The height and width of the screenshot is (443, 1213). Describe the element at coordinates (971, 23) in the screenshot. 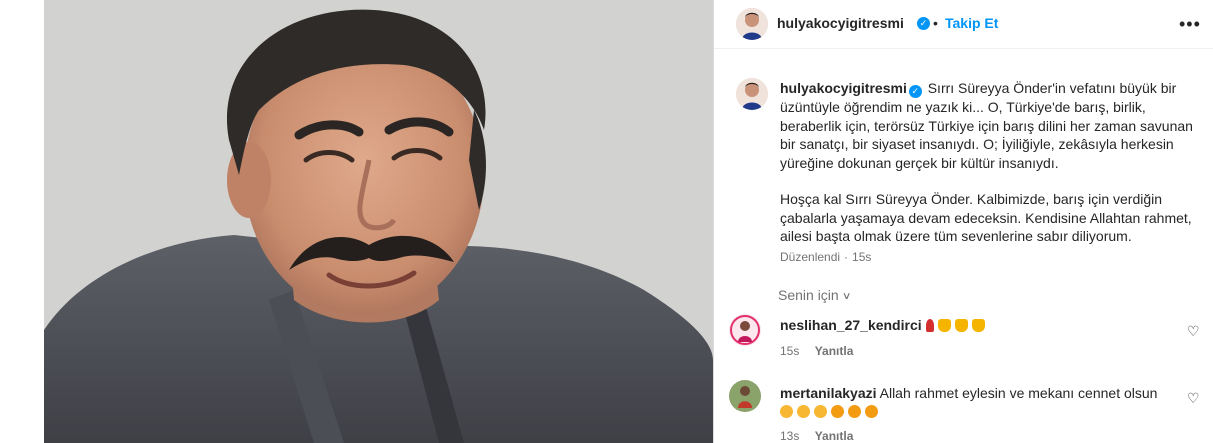

I see `follow-button: Takip Et` at that location.